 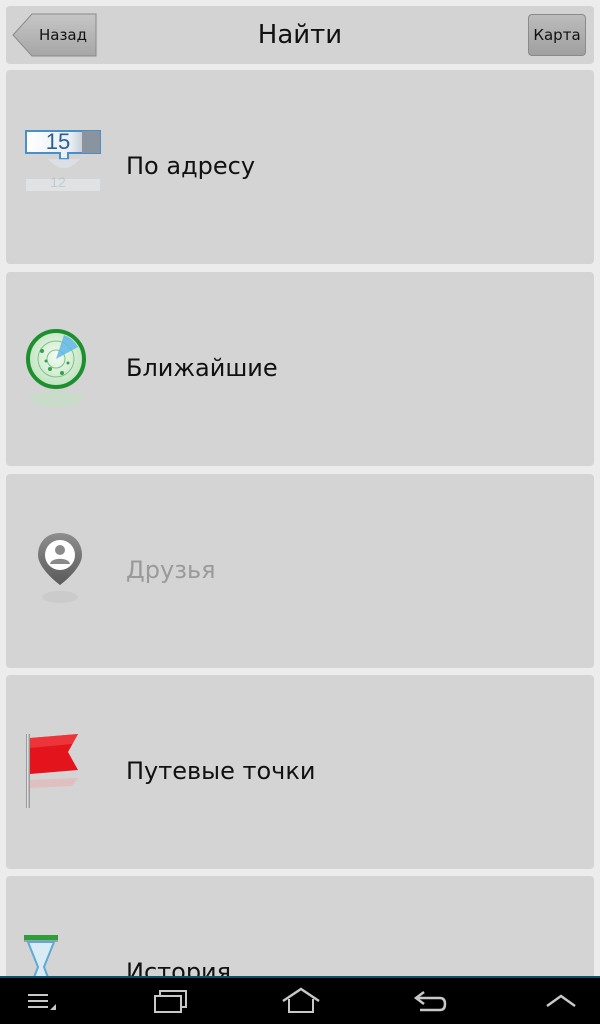 I want to click on list-item-label: Друзья, so click(x=171, y=570).